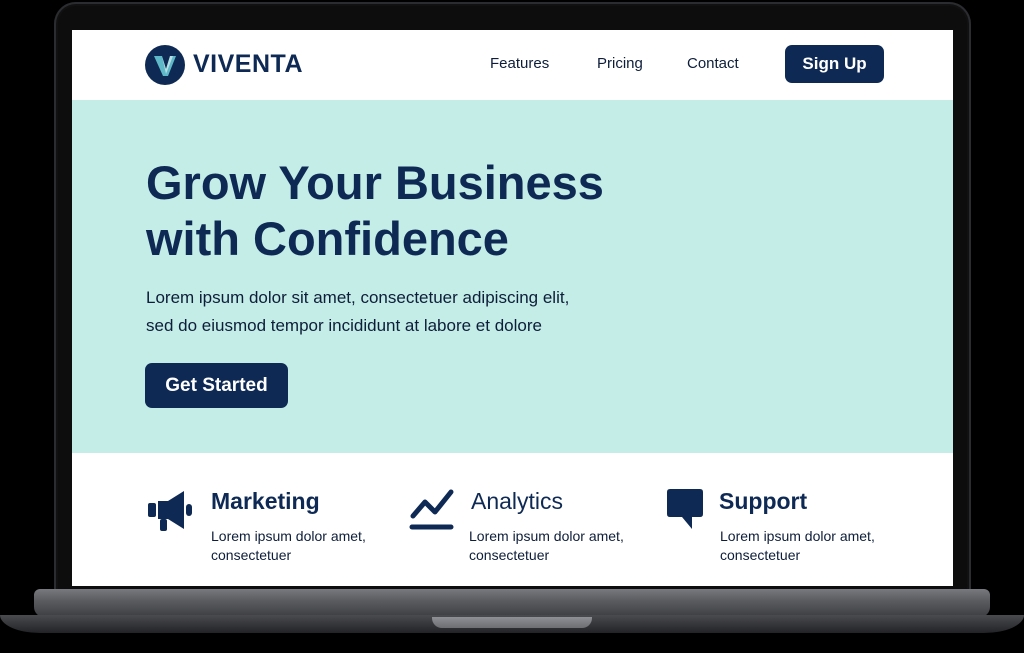 This screenshot has height=653, width=1024. What do you see at coordinates (763, 501) in the screenshot?
I see `feature-title: Support` at bounding box center [763, 501].